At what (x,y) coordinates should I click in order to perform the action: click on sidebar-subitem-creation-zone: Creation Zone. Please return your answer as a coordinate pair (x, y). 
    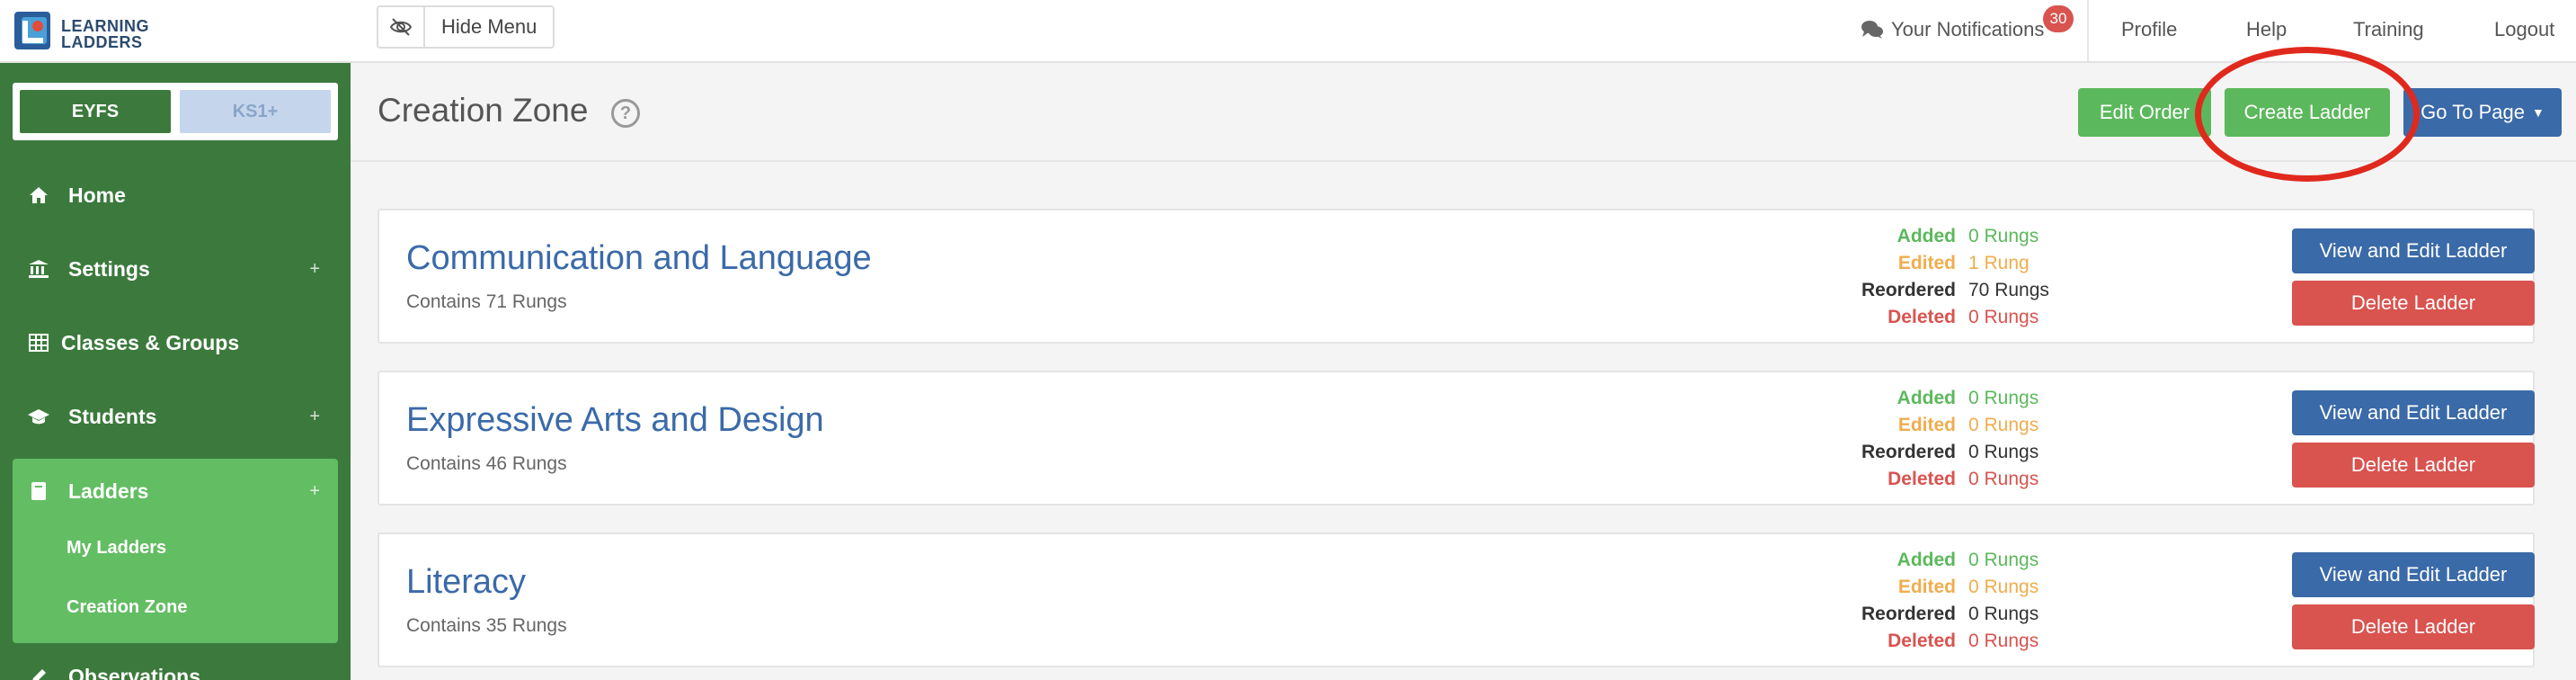
    Looking at the image, I should click on (127, 607).